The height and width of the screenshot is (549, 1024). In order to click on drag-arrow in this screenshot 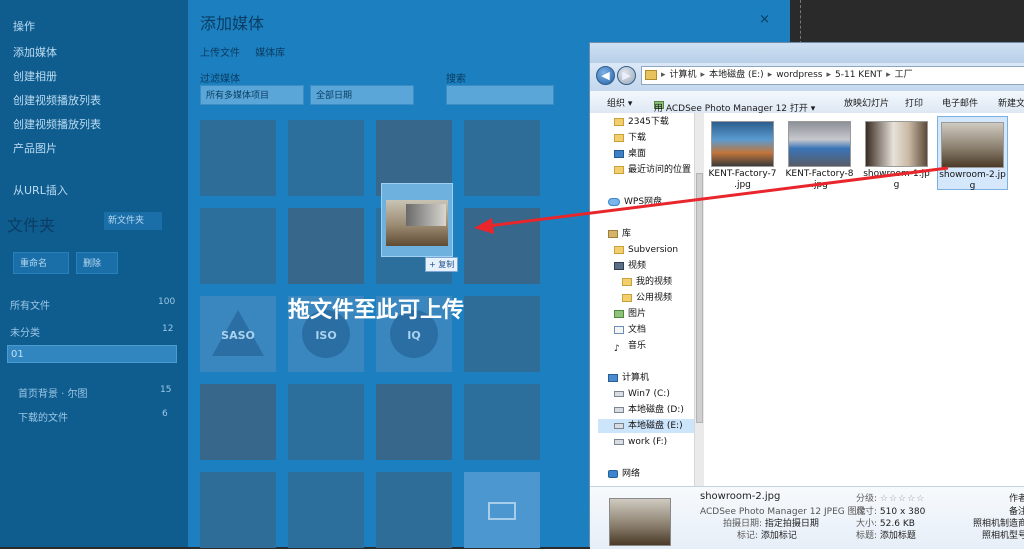, I will do `click(711, 200)`.